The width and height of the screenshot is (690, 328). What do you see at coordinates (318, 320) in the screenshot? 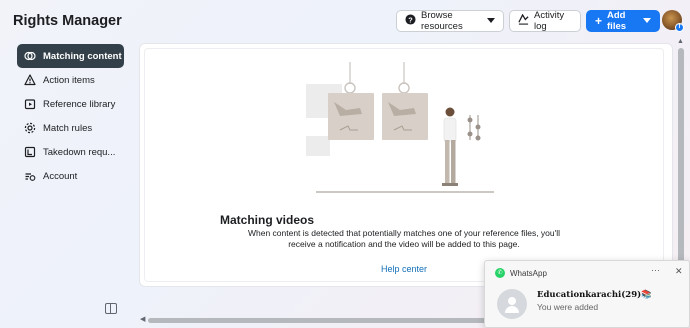
I see `horizontal-scrollbar` at bounding box center [318, 320].